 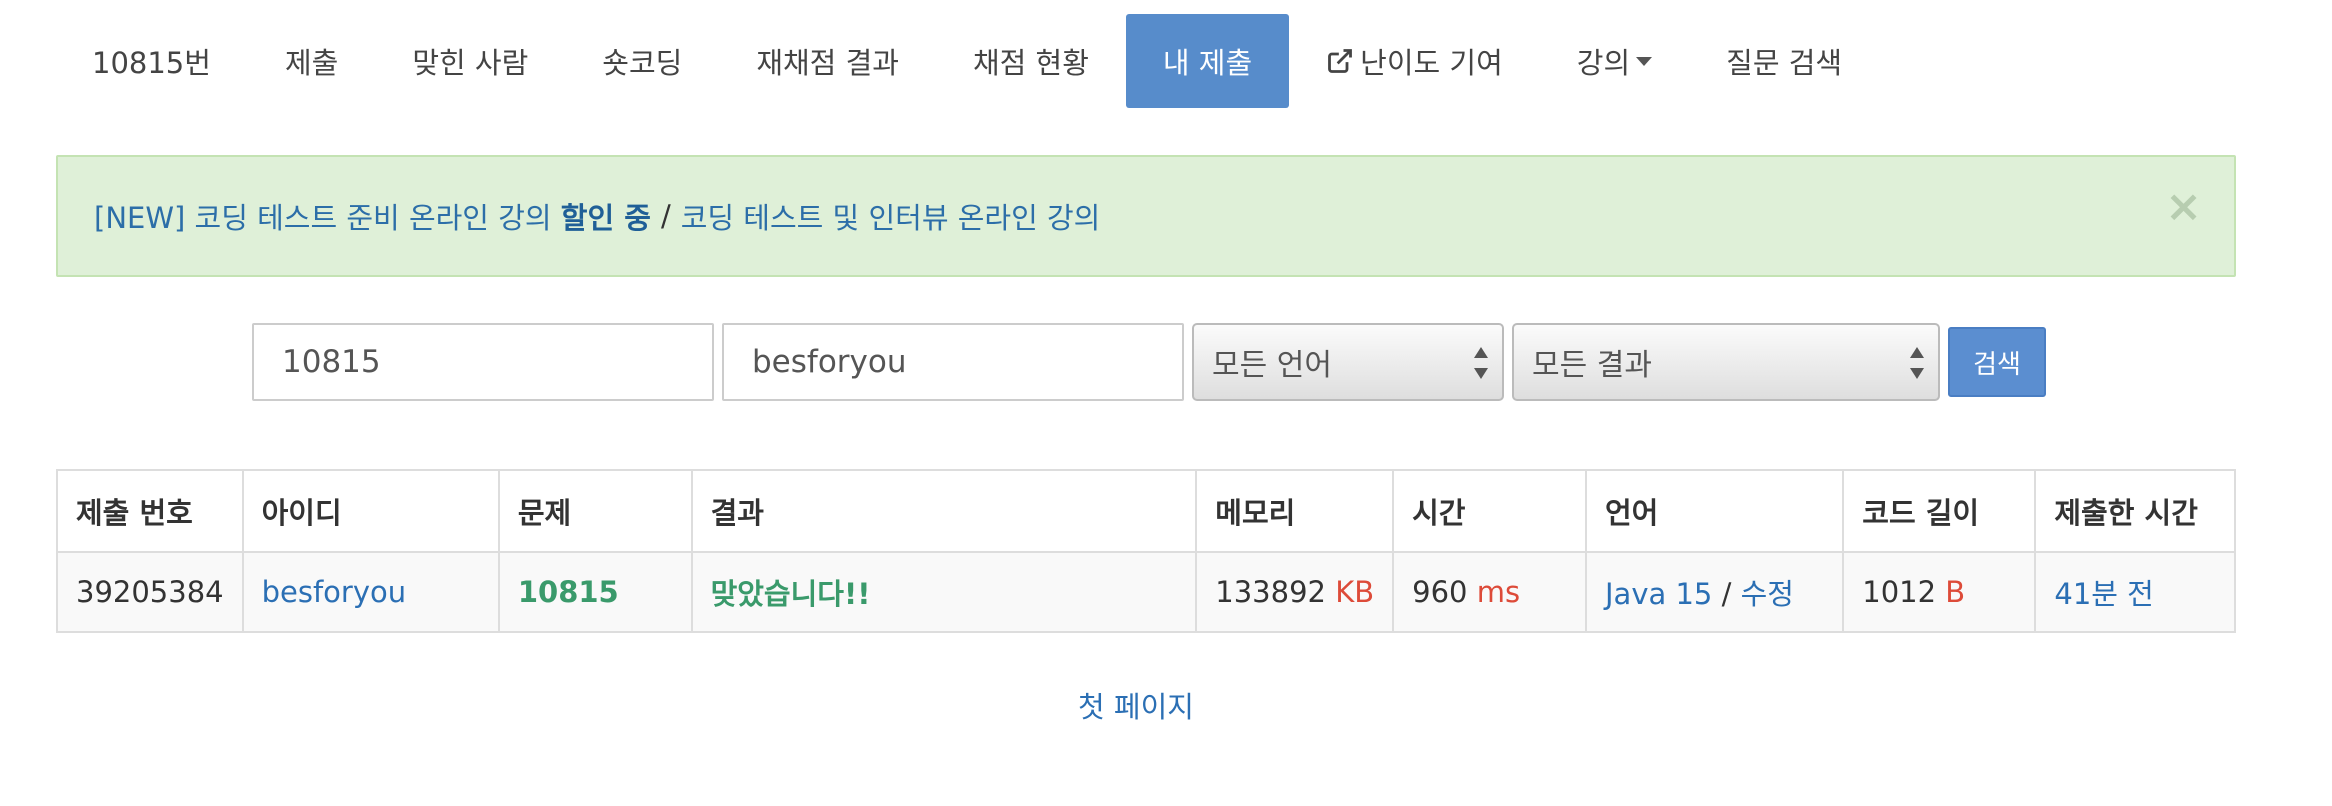 I want to click on tab-short-coding: 숏코딩, so click(x=642, y=61).